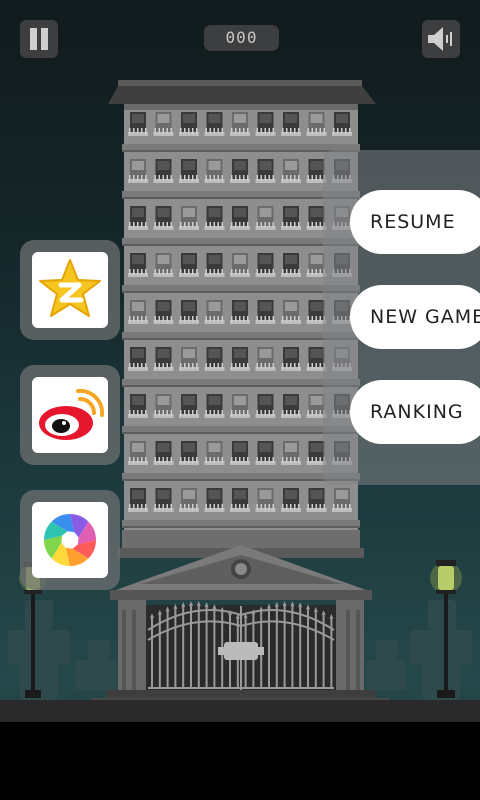  I want to click on moments-aperture-icon, so click(70, 540).